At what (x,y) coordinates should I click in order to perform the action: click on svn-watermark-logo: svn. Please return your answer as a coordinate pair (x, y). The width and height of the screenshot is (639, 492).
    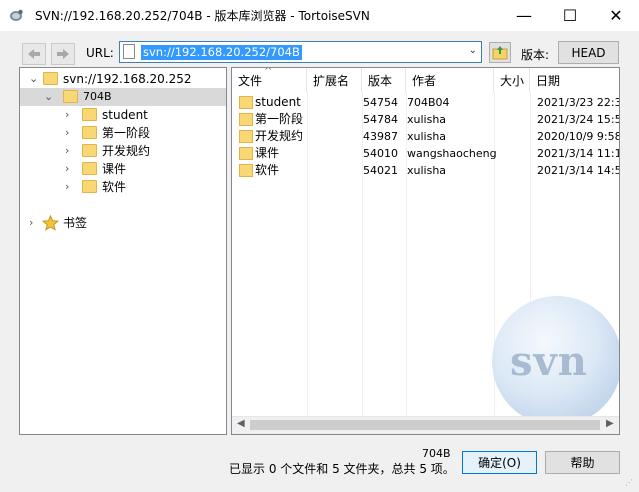
    Looking at the image, I should click on (555, 361).